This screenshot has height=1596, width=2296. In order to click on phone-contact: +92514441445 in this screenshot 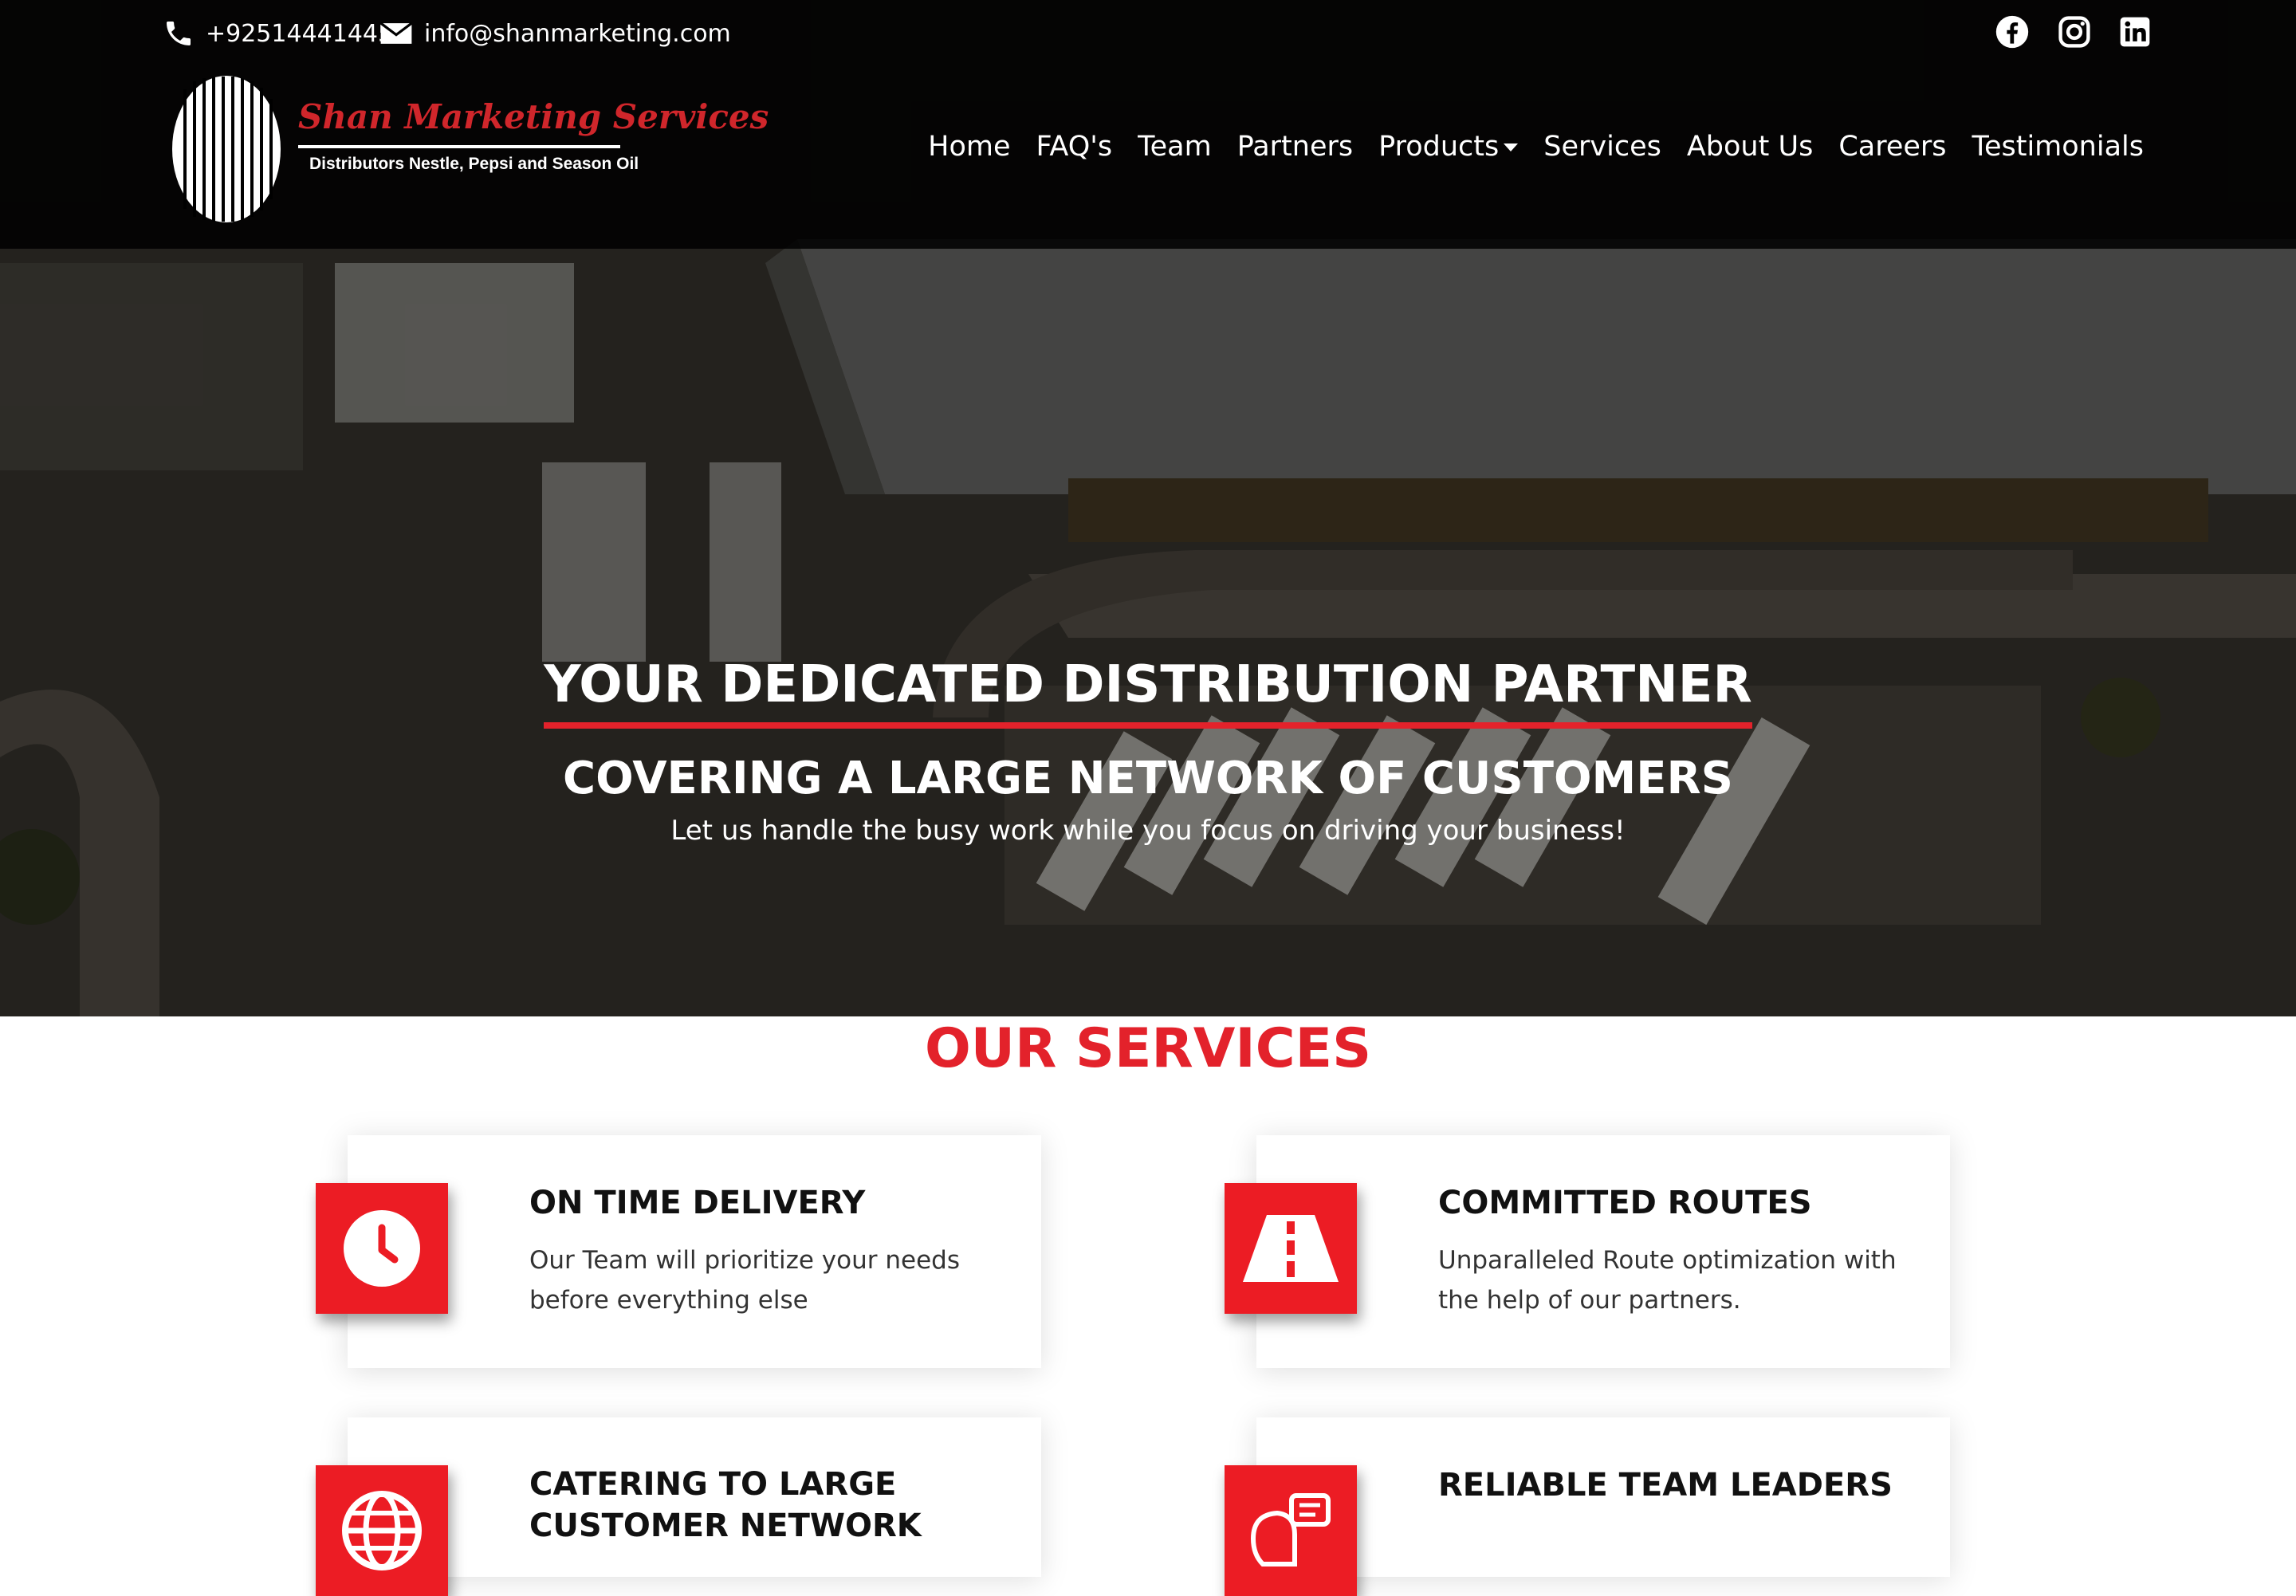, I will do `click(278, 33)`.